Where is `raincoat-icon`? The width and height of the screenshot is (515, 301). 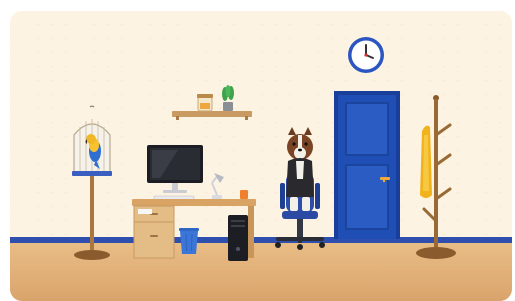 raincoat-icon is located at coordinates (426, 161).